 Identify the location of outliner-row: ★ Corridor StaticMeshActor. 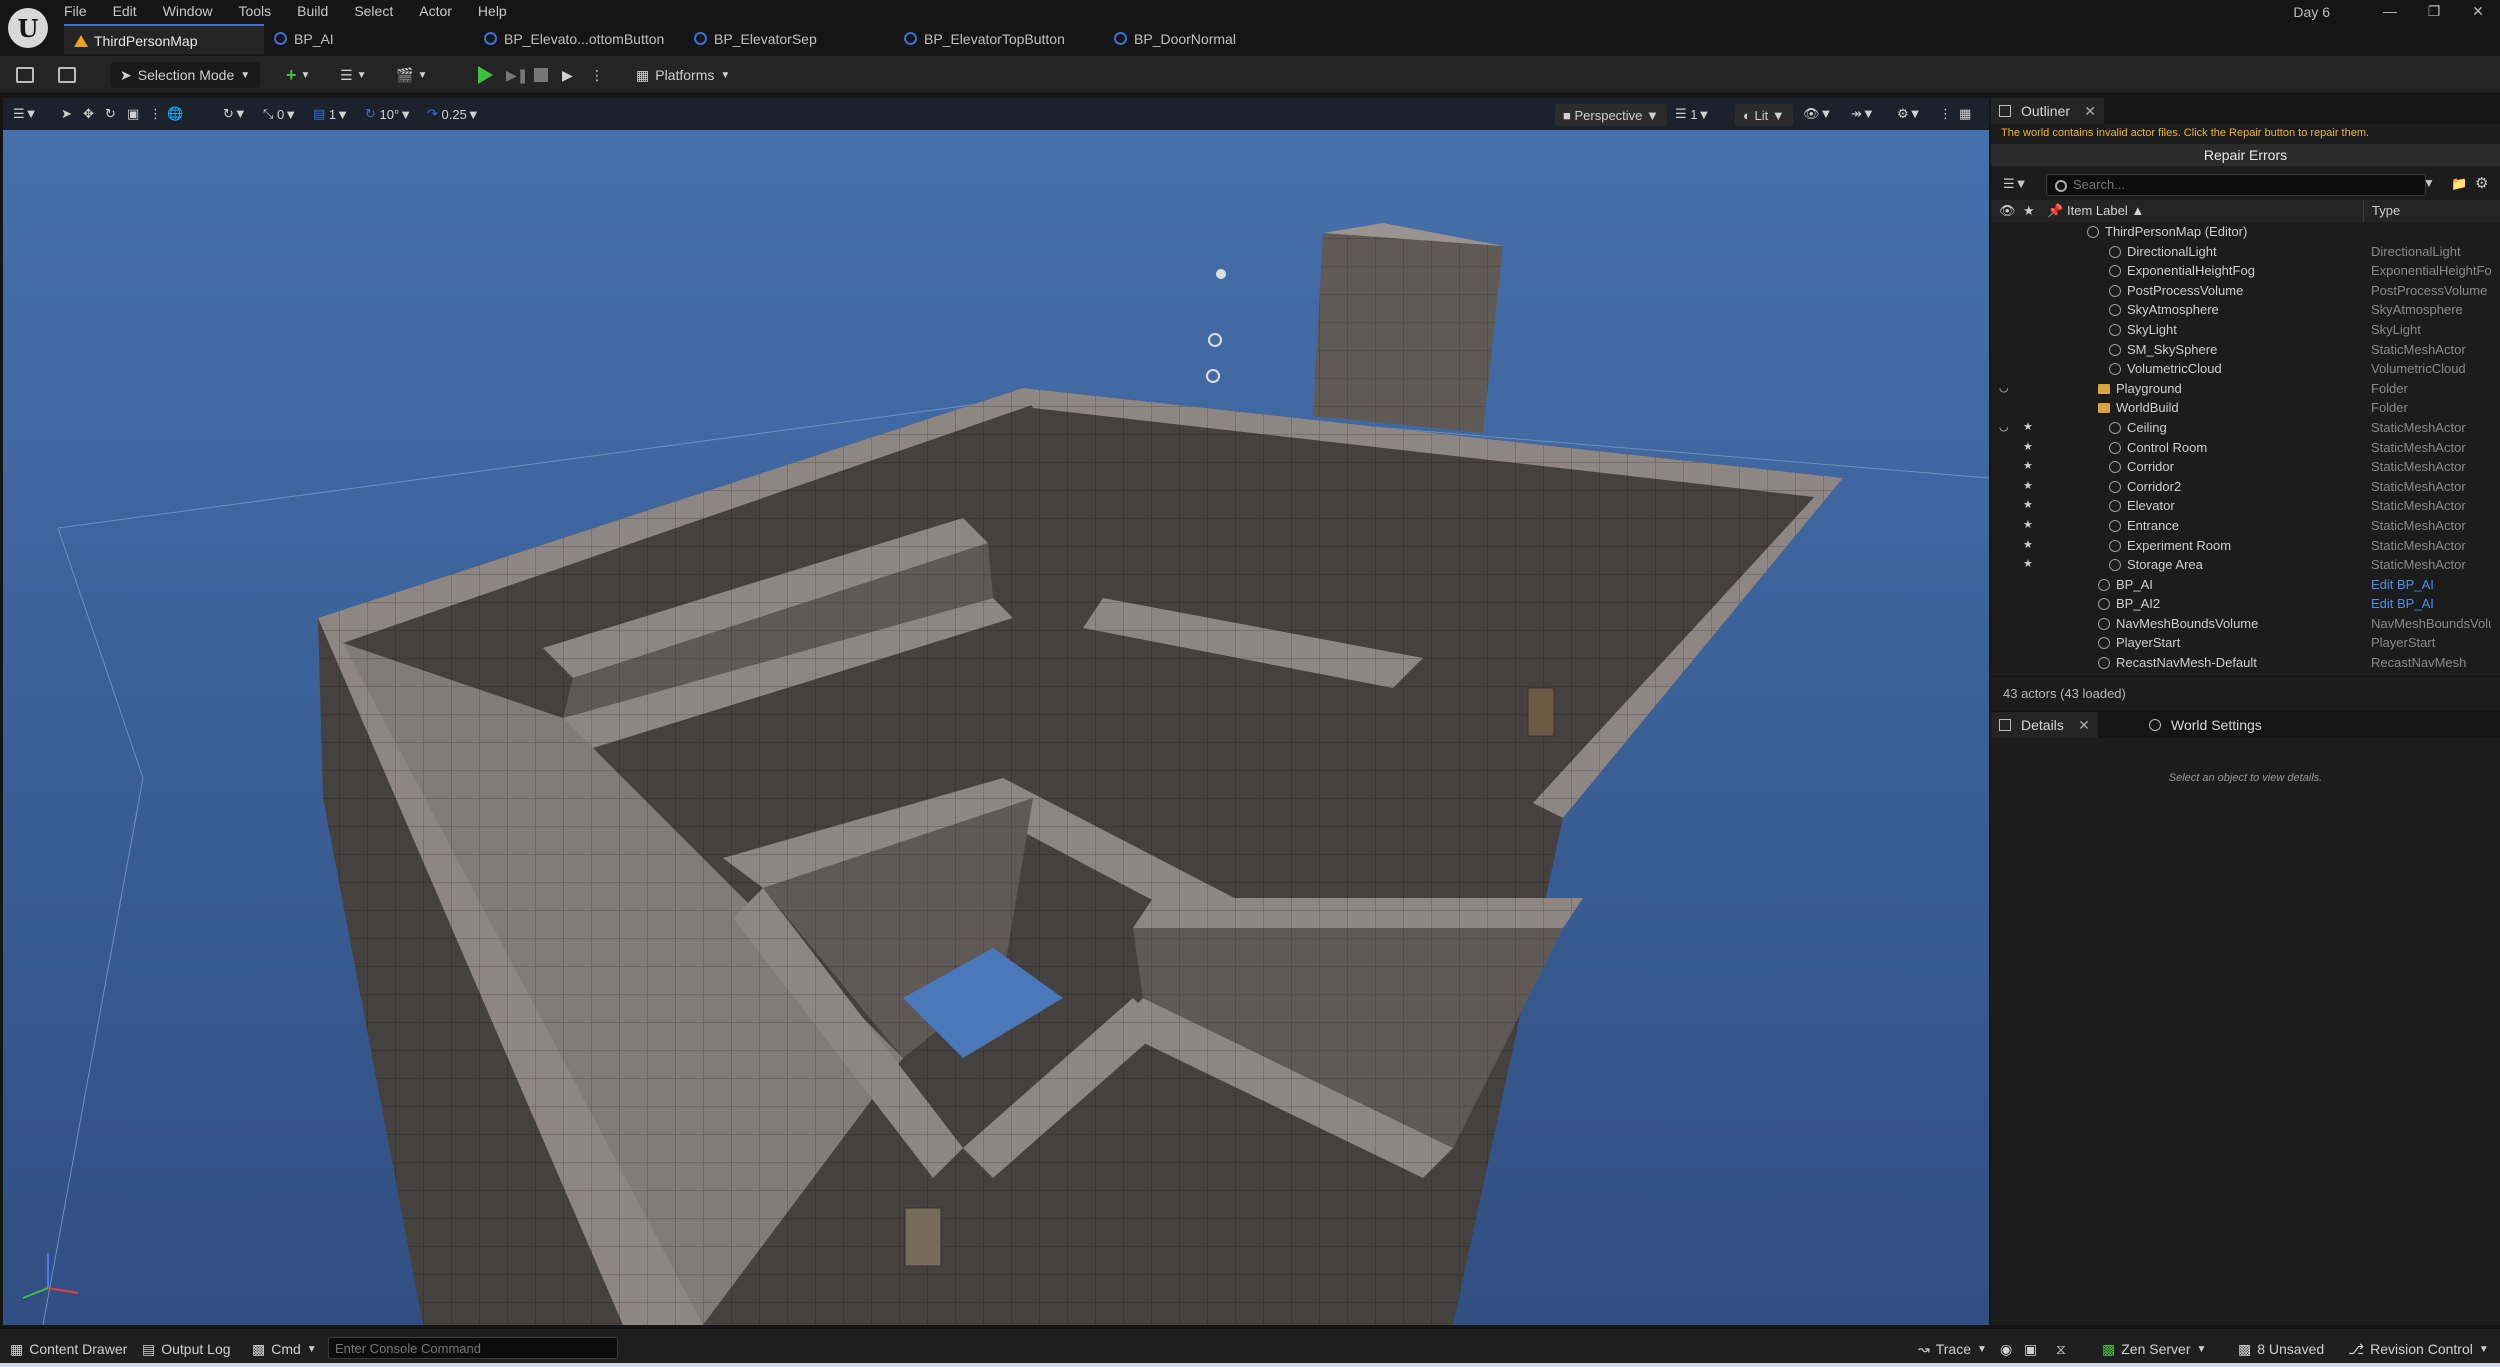
(2245, 467).